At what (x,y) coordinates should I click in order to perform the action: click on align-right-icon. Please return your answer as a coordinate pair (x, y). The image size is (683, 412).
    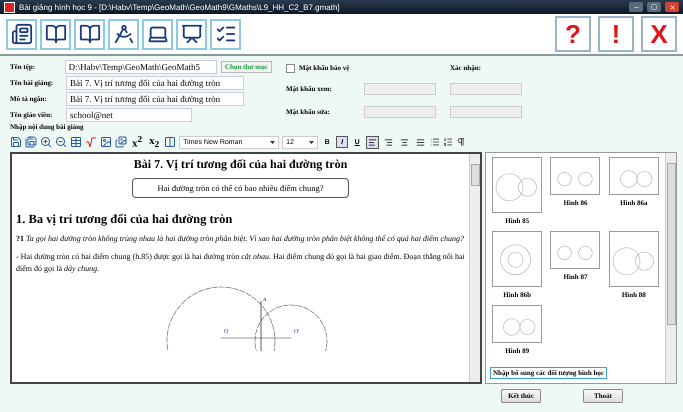
    Looking at the image, I should click on (389, 142).